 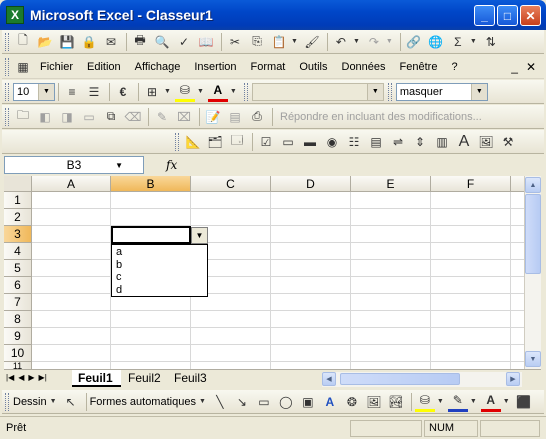 What do you see at coordinates (162, 117) in the screenshot?
I see `ink-icon: ✎` at bounding box center [162, 117].